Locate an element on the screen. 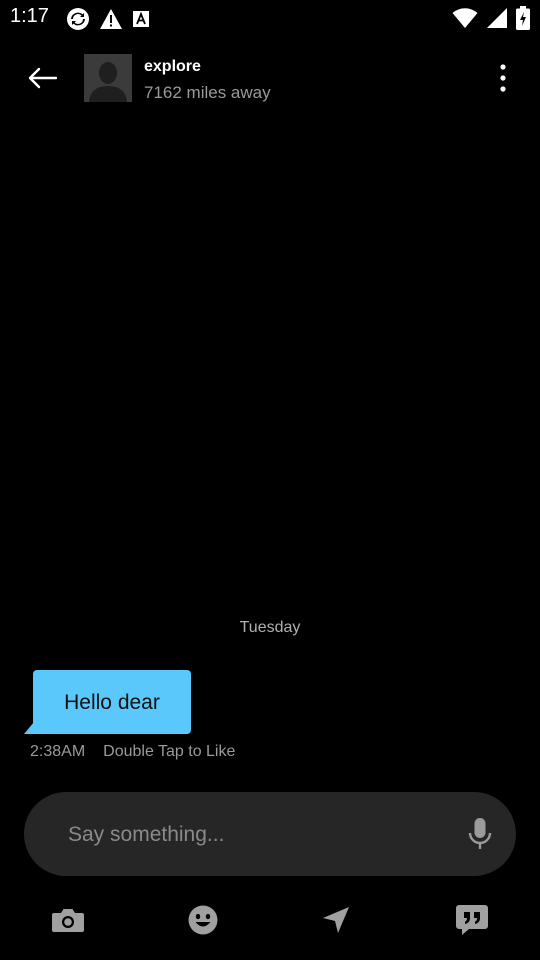 The height and width of the screenshot is (960, 540). avatar is located at coordinates (108, 78).